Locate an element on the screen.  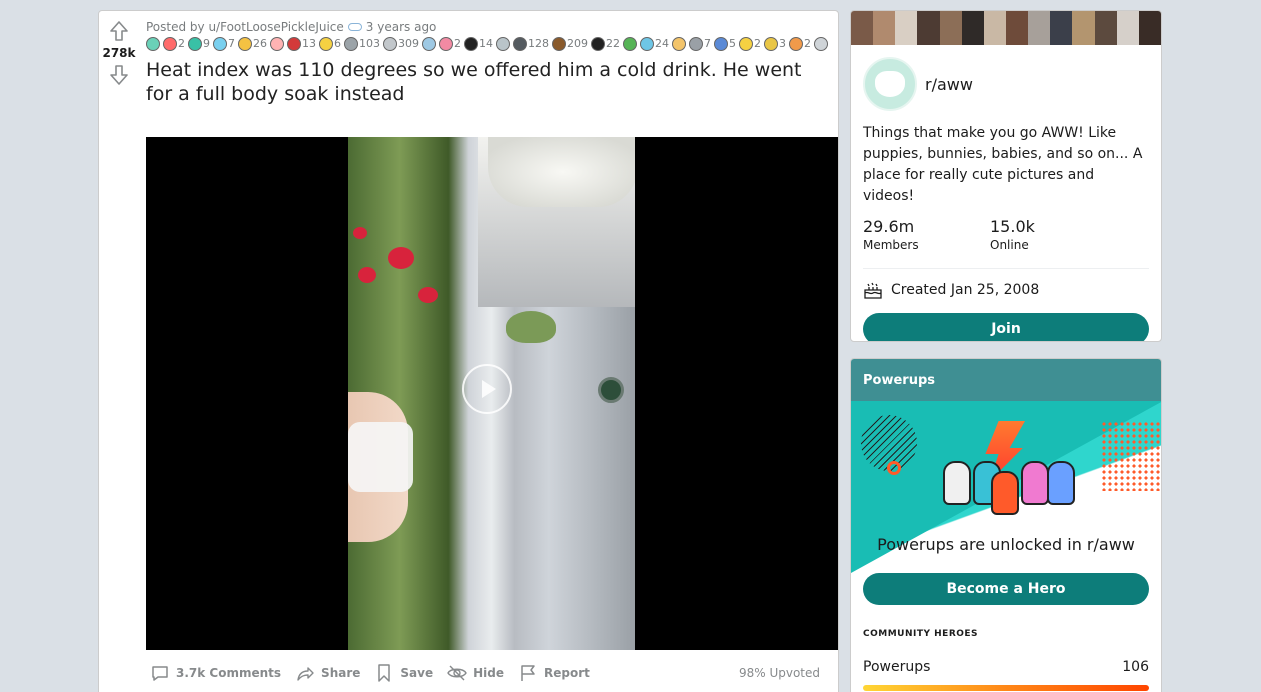
vote-column: 278k is located at coordinates (119, 49).